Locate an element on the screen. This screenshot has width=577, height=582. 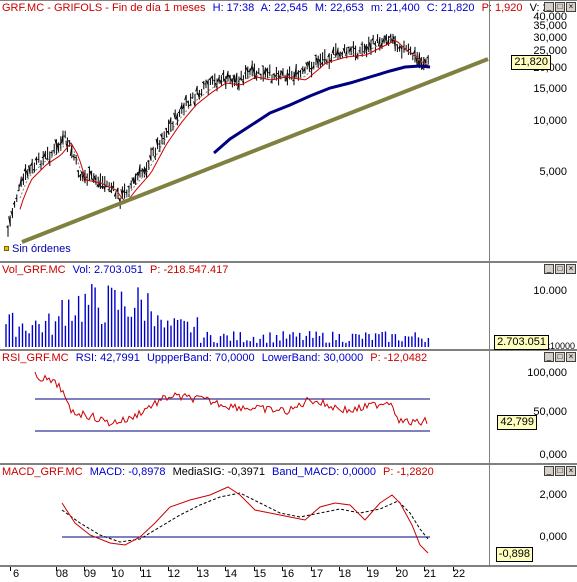
rsi-lower-label: LowerBand: 30,0000 is located at coordinates (312, 358).